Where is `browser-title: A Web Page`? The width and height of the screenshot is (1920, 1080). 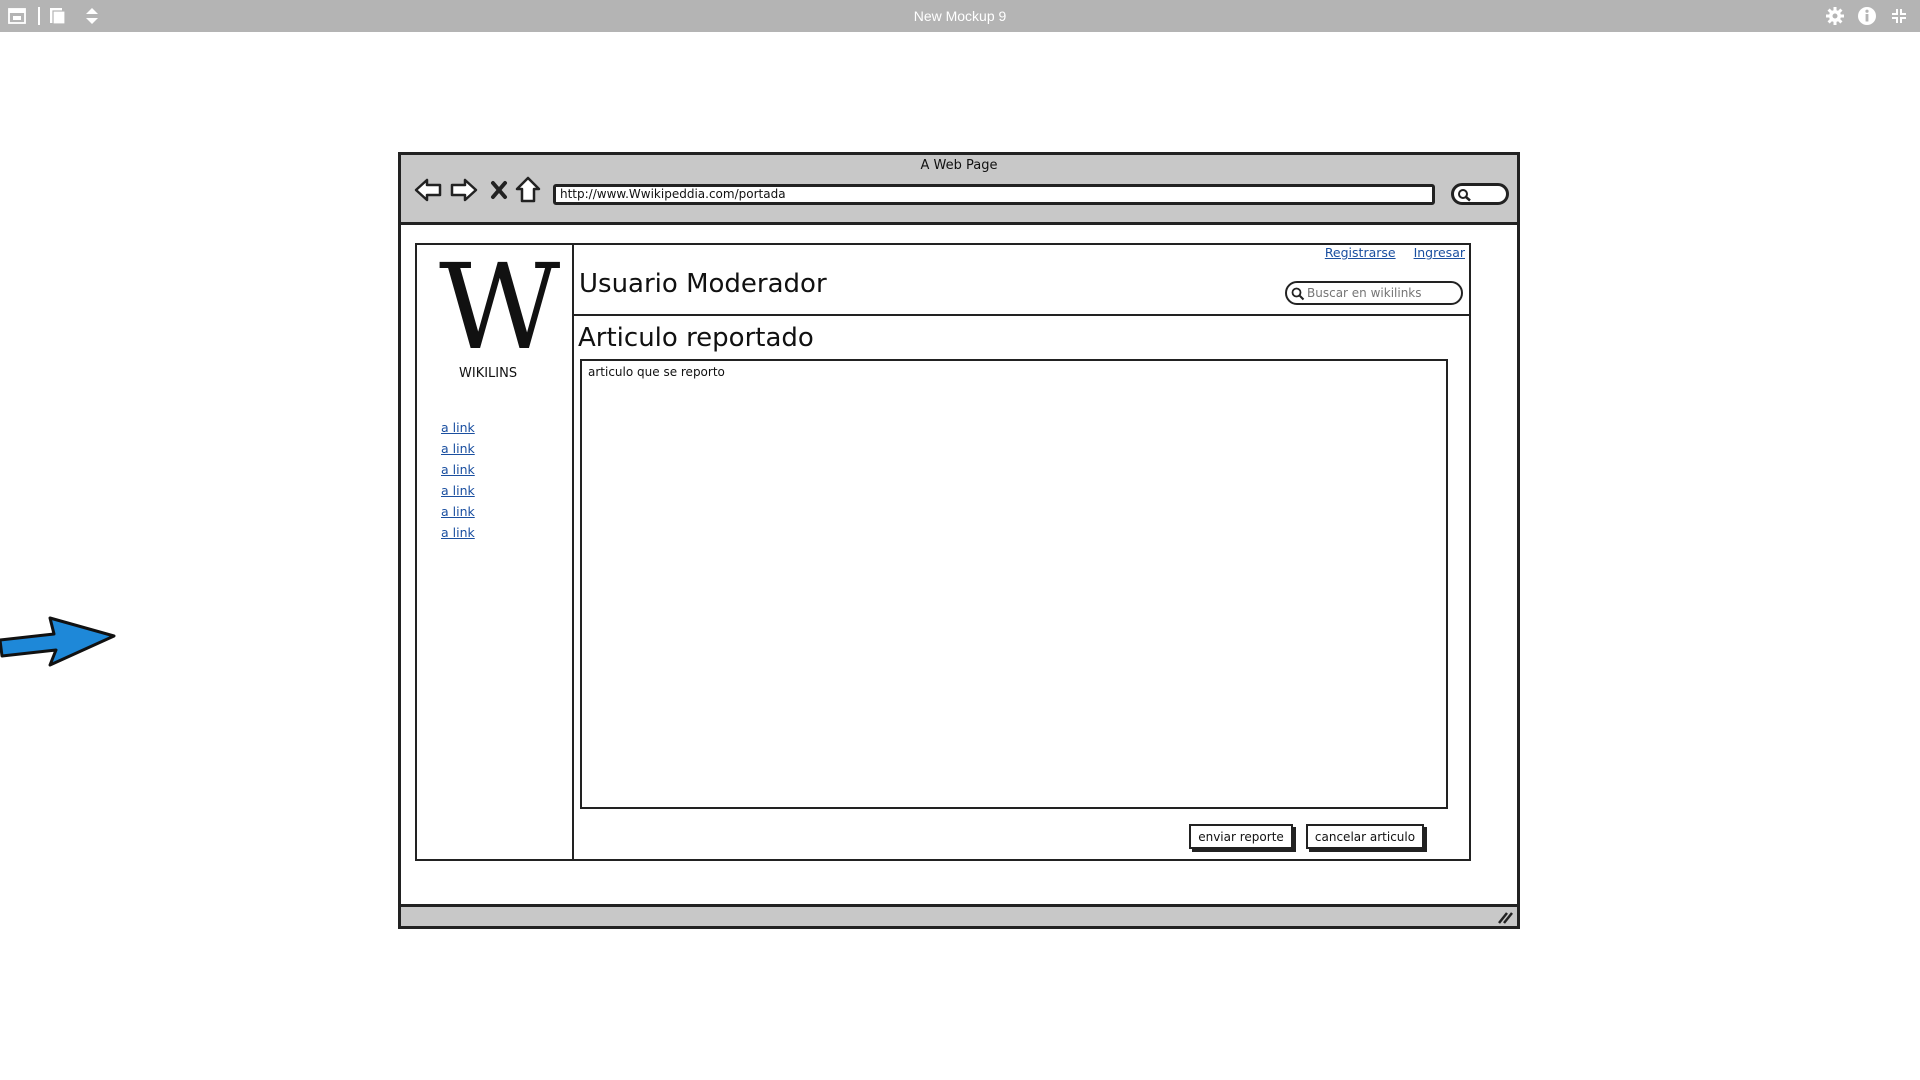 browser-title: A Web Page is located at coordinates (959, 165).